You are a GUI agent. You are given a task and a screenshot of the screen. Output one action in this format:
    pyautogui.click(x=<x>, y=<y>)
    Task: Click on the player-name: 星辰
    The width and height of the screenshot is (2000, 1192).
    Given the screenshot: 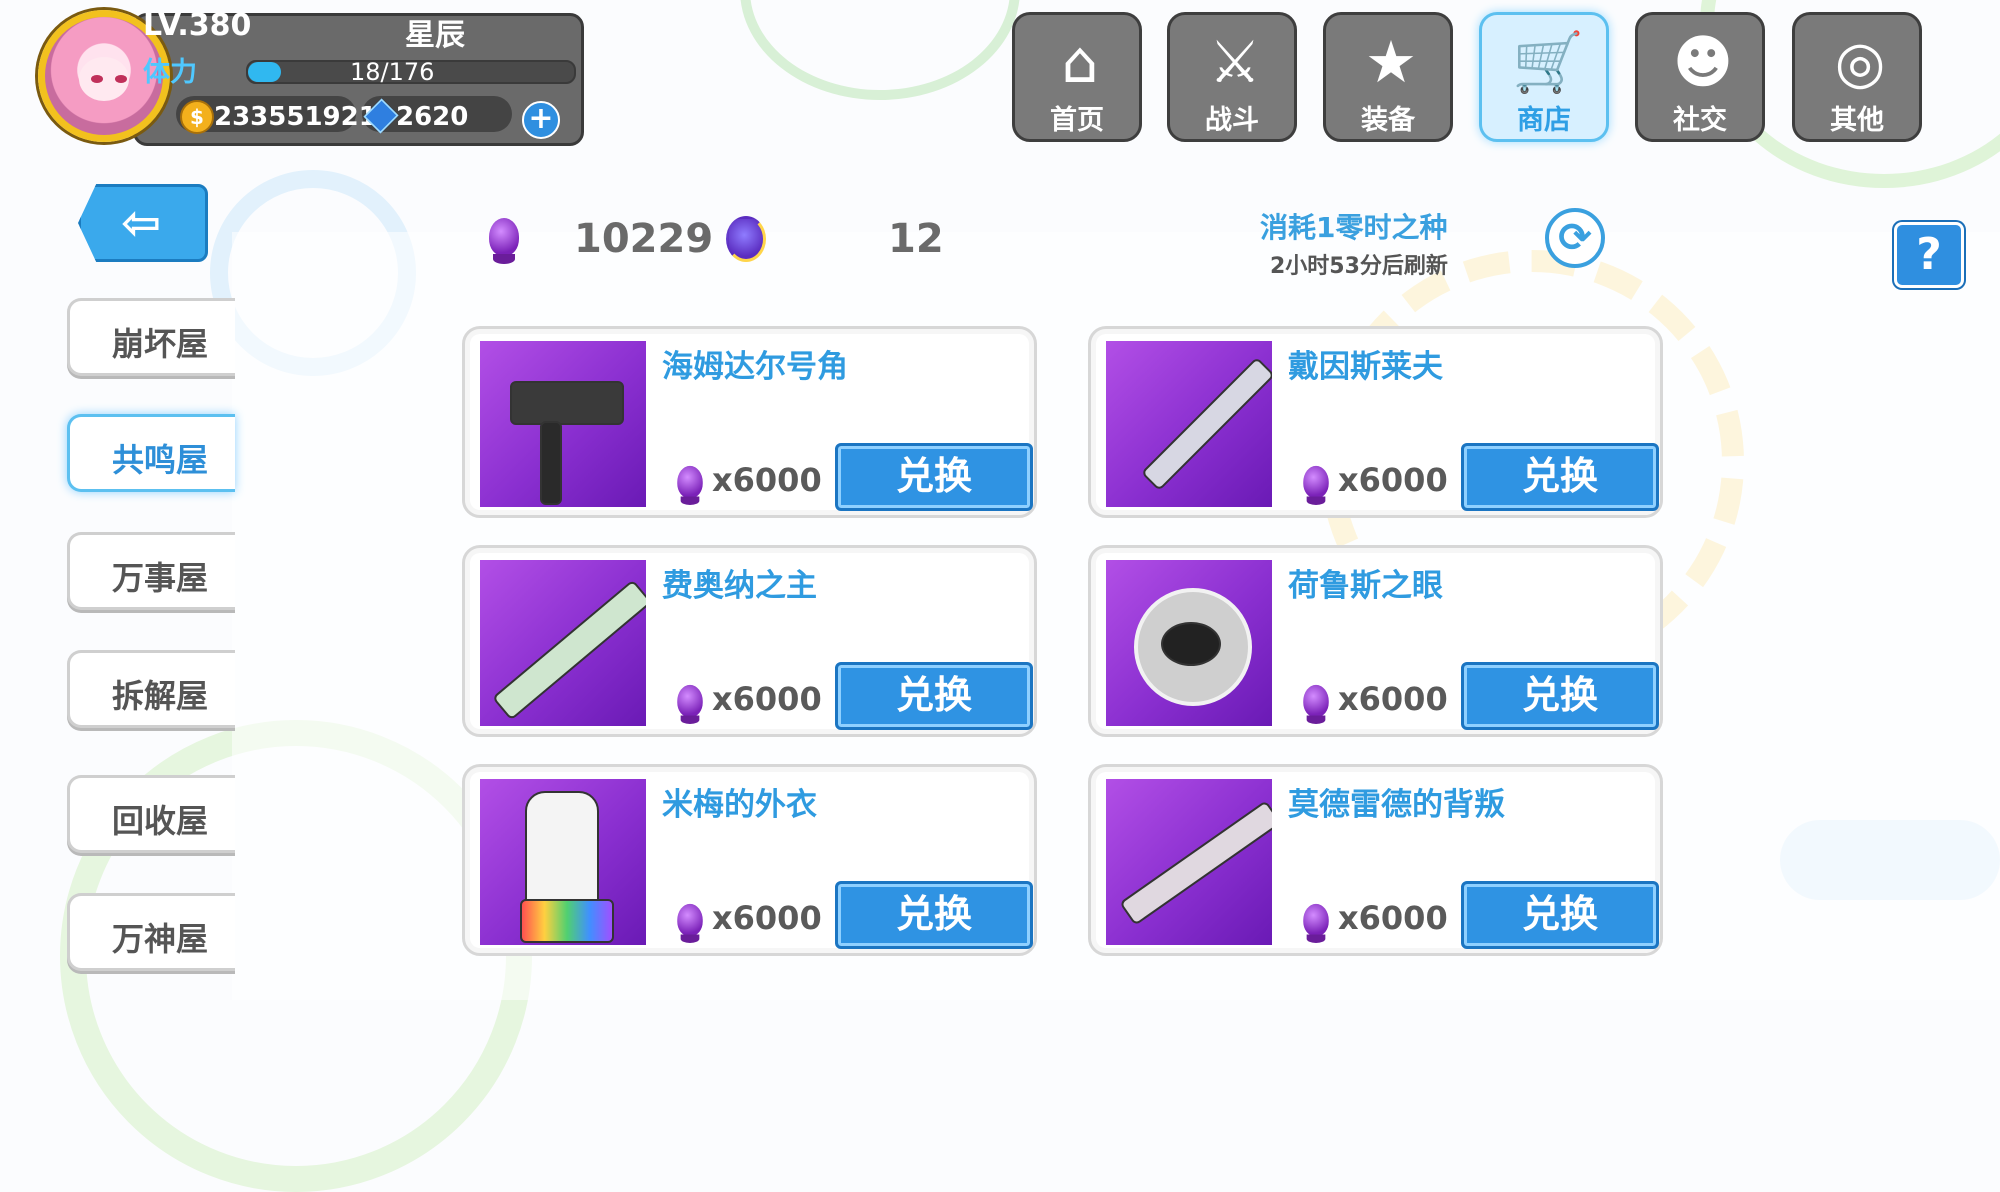 What is the action you would take?
    pyautogui.click(x=435, y=35)
    